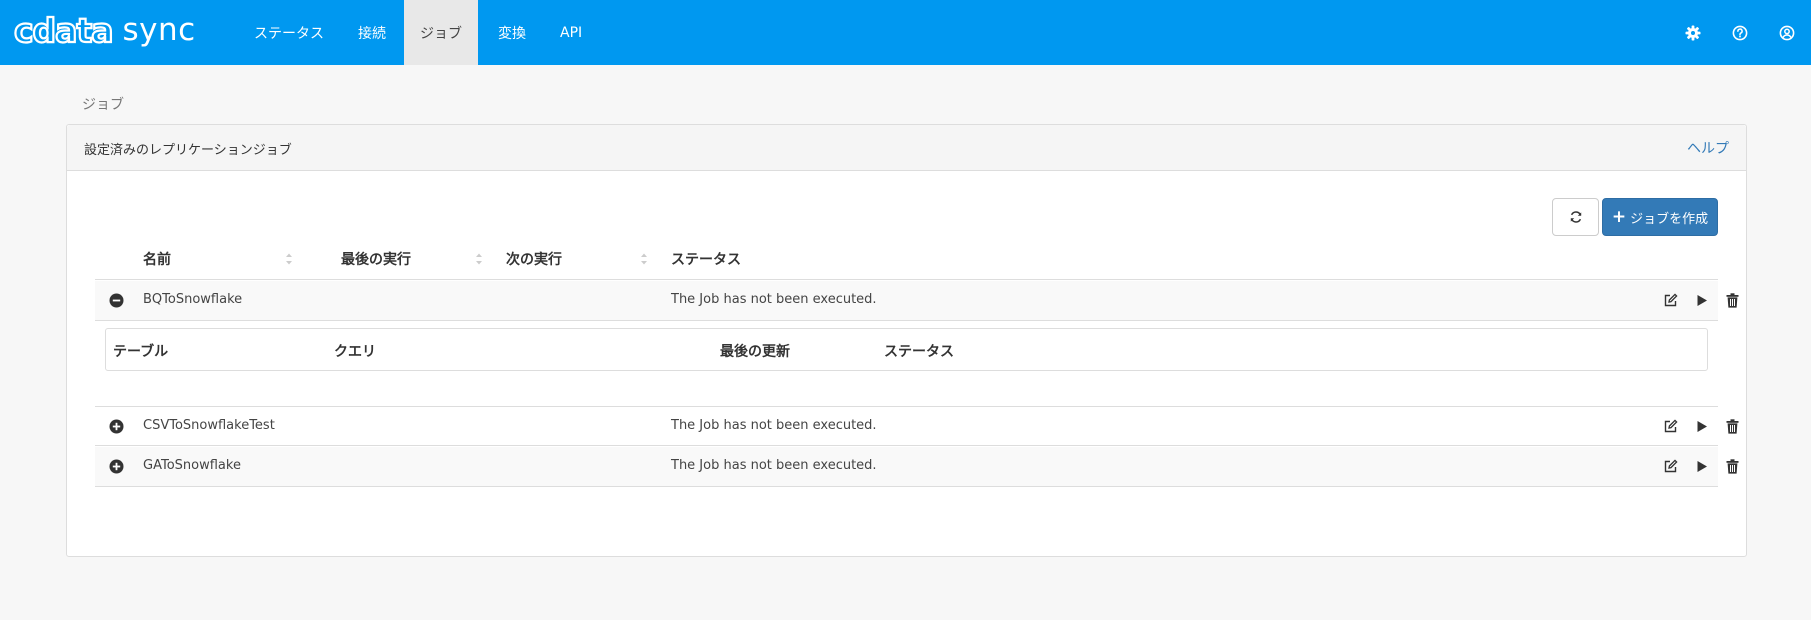  I want to click on nav-transformations-label: 変換, so click(512, 33).